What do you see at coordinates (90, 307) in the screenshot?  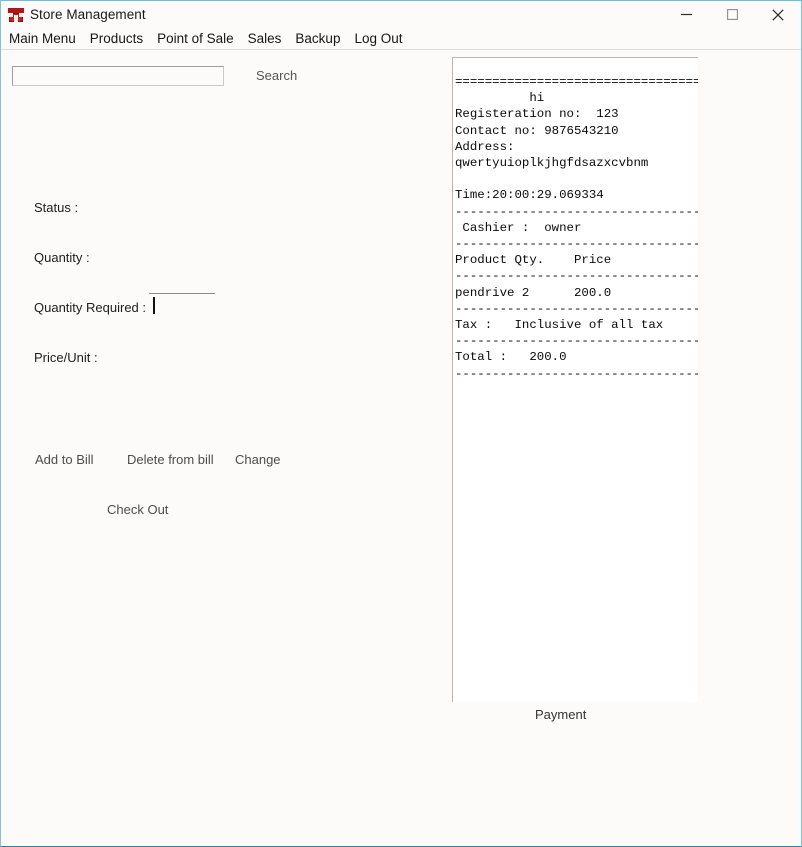 I see `quantity-required-label: Quantity Required :` at bounding box center [90, 307].